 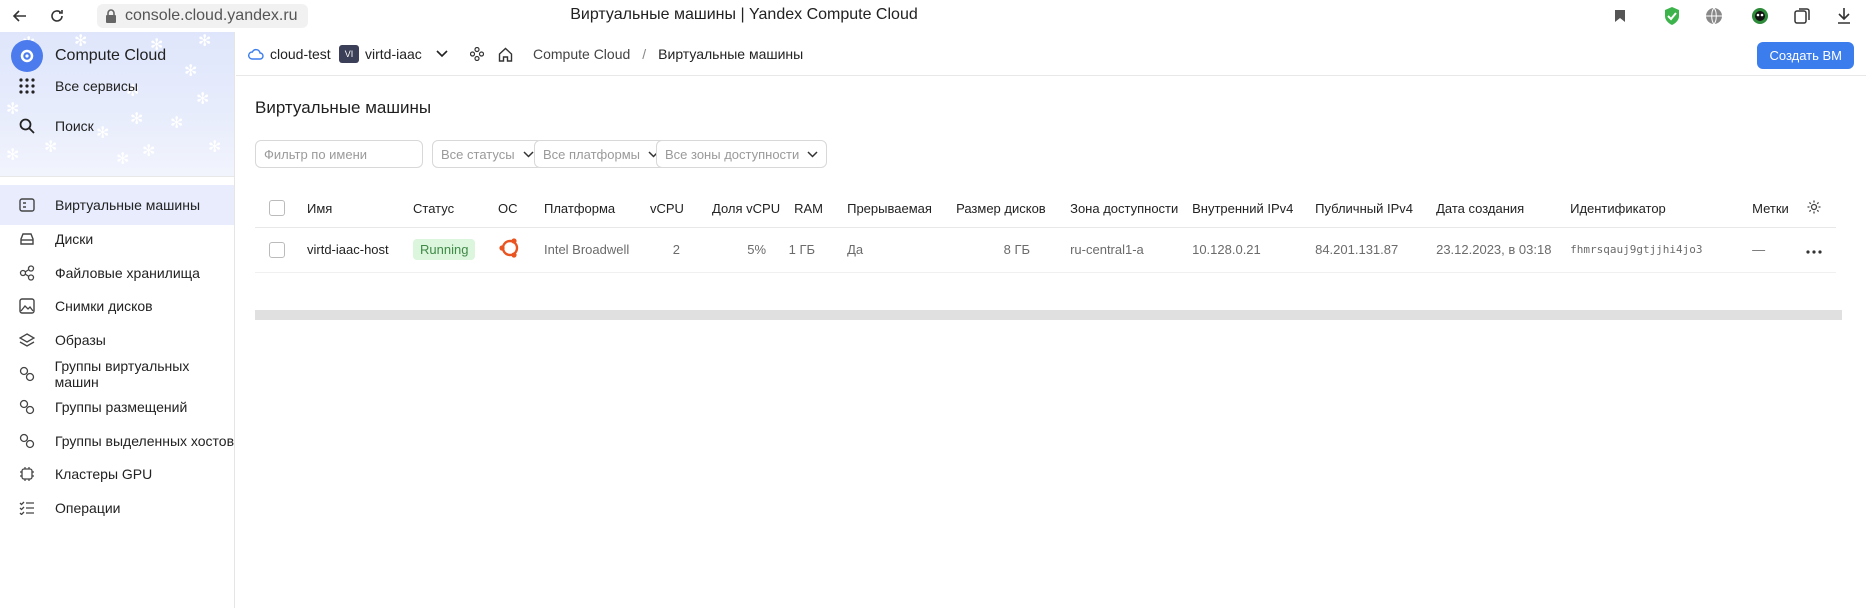 I want to click on column-header-zone: Зона доступности, so click(x=1121, y=209).